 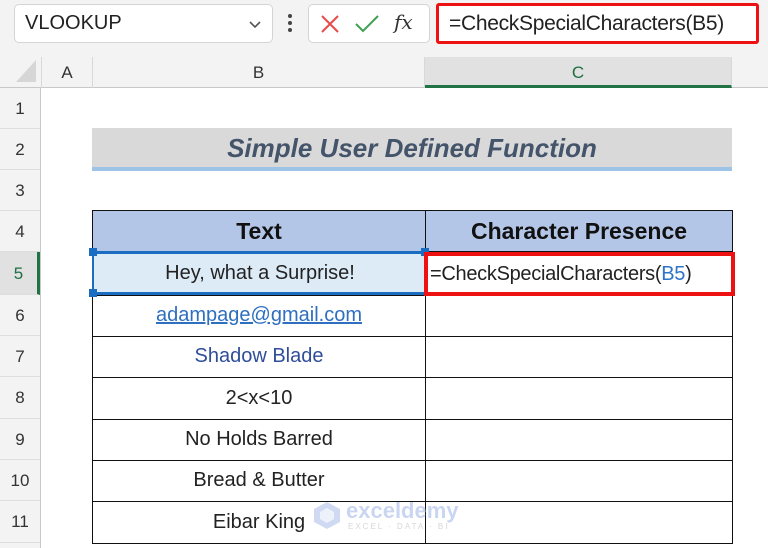 I want to click on cell-c5-formula-prefix: =CheckSpecialCharacters(, so click(x=546, y=274).